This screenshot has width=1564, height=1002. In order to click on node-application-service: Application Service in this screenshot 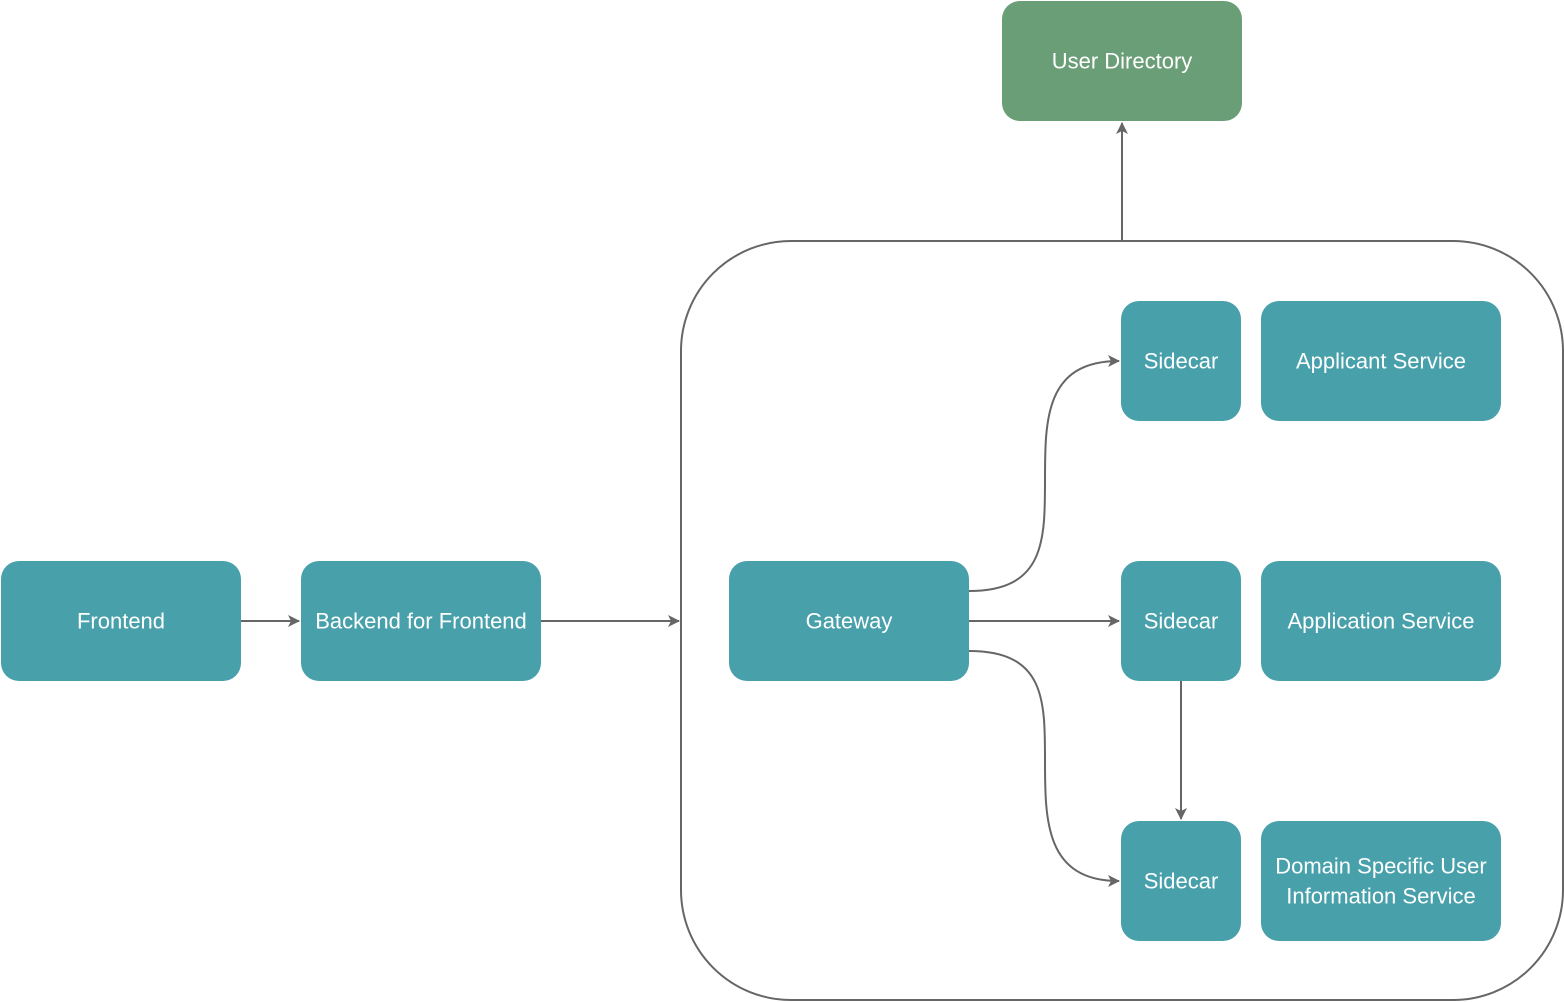, I will do `click(1381, 621)`.